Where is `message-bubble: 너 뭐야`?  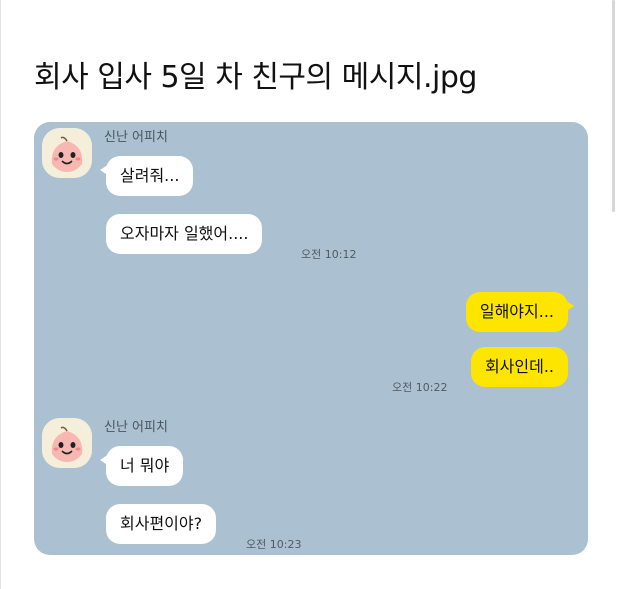 message-bubble: 너 뭐야 is located at coordinates (141, 466).